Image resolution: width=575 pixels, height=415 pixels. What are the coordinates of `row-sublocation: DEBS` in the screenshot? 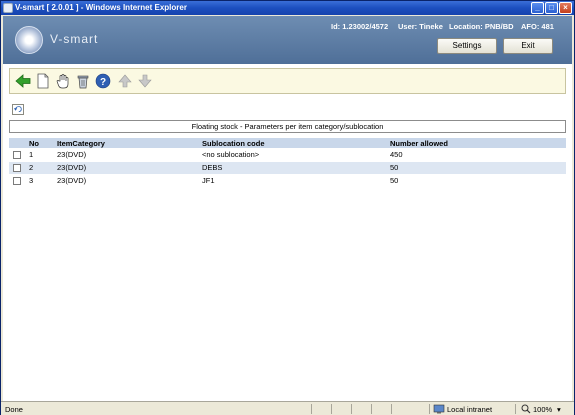 It's located at (212, 167).